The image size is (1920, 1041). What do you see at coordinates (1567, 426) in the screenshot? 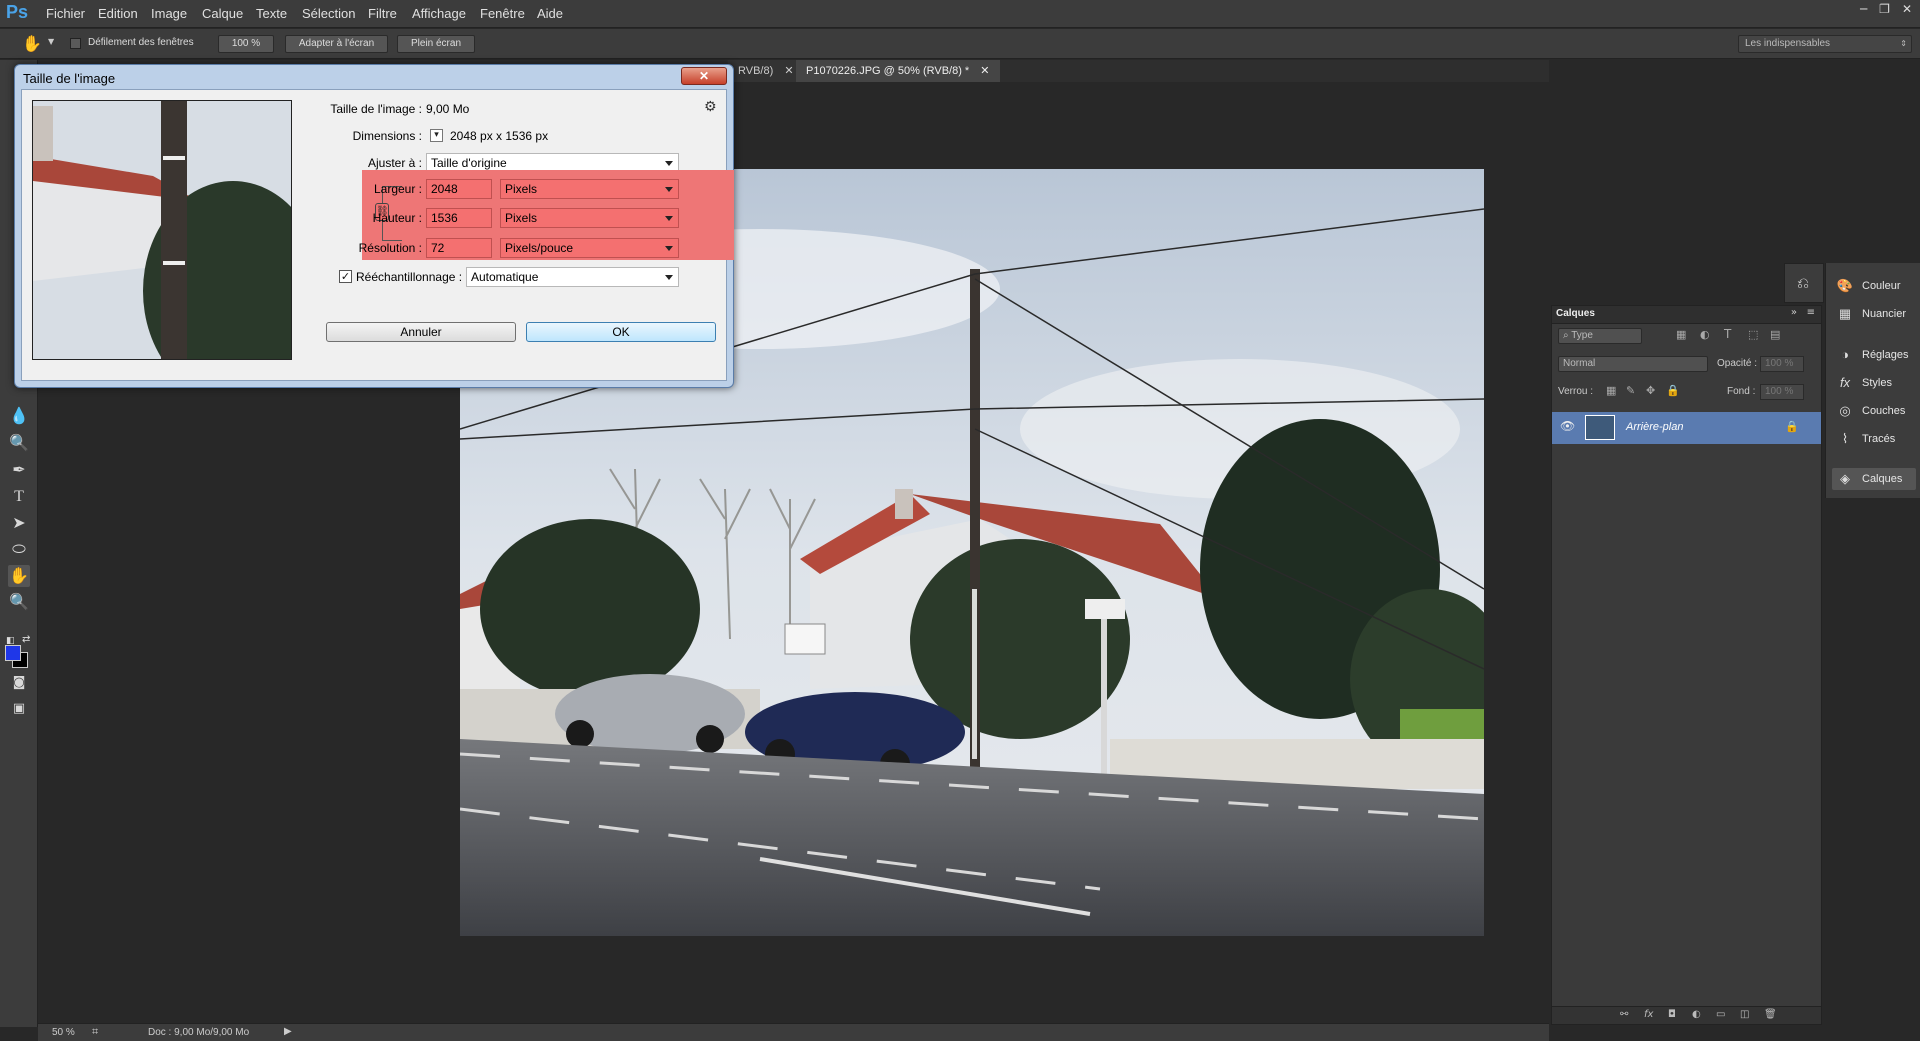
I see `layer-visibility-eye-icon: 👁` at bounding box center [1567, 426].